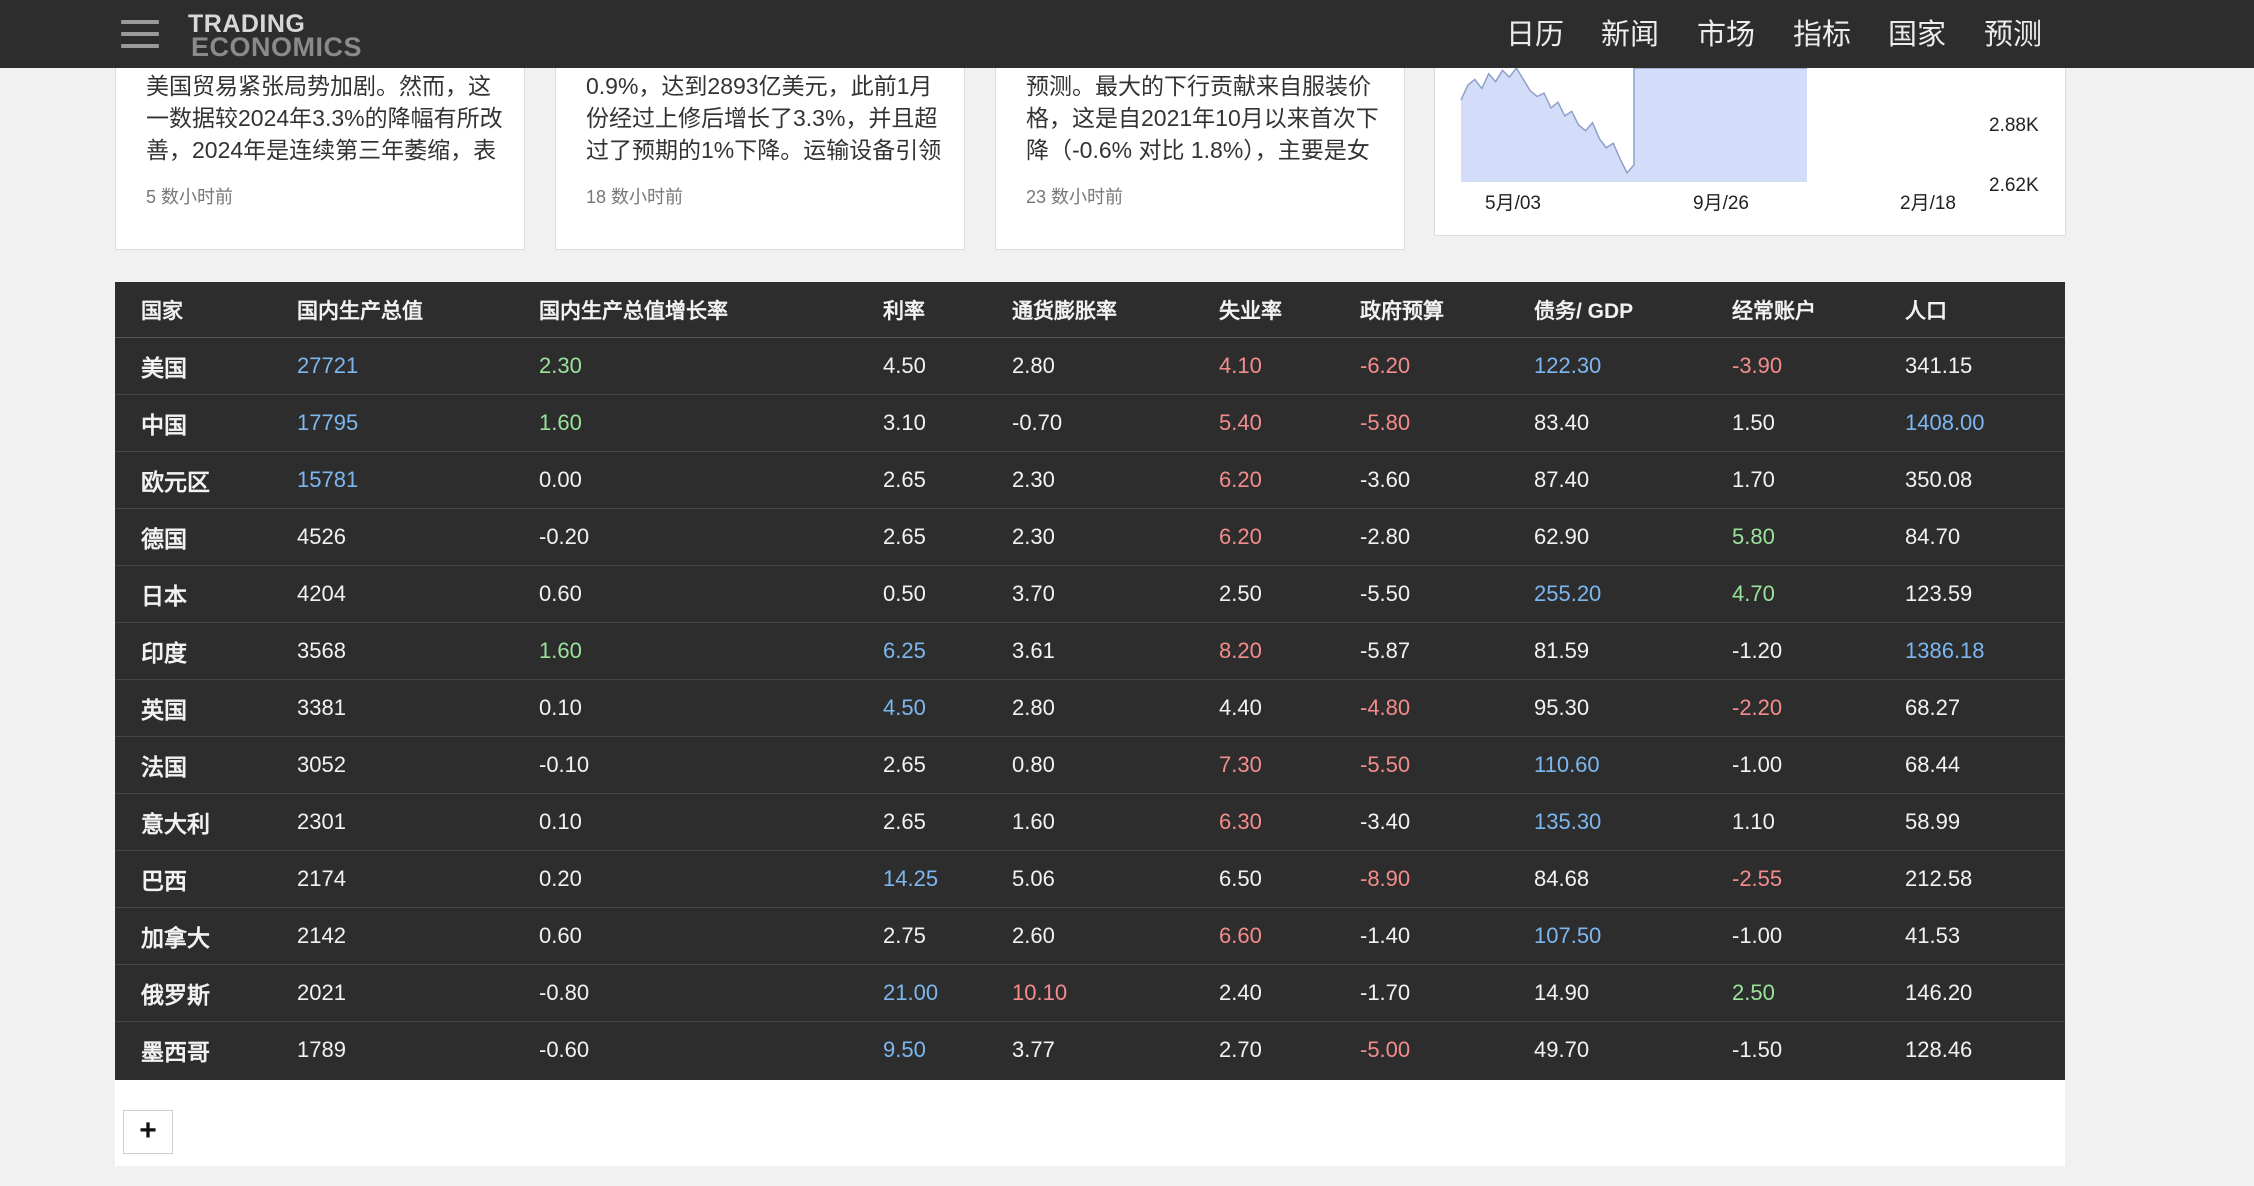 This screenshot has height=1186, width=2254. What do you see at coordinates (193, 1049) in the screenshot?
I see `country-link: 墨西哥` at bounding box center [193, 1049].